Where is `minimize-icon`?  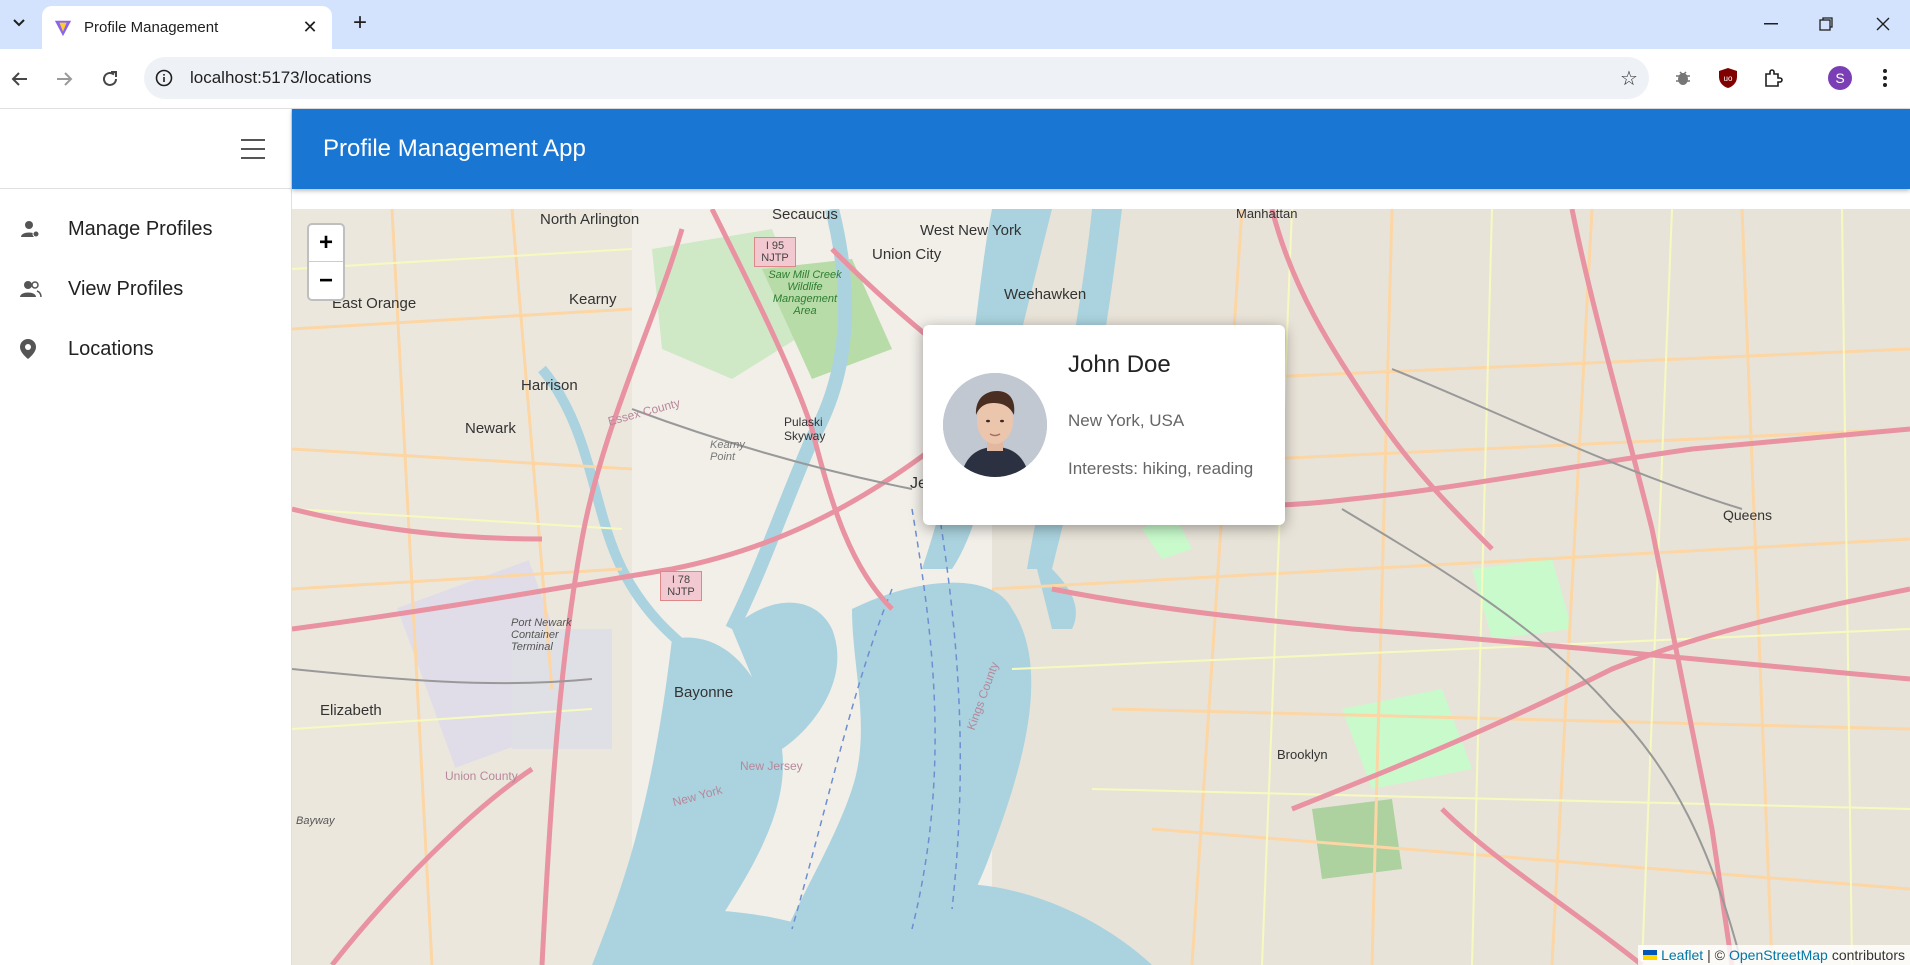
minimize-icon is located at coordinates (1771, 24).